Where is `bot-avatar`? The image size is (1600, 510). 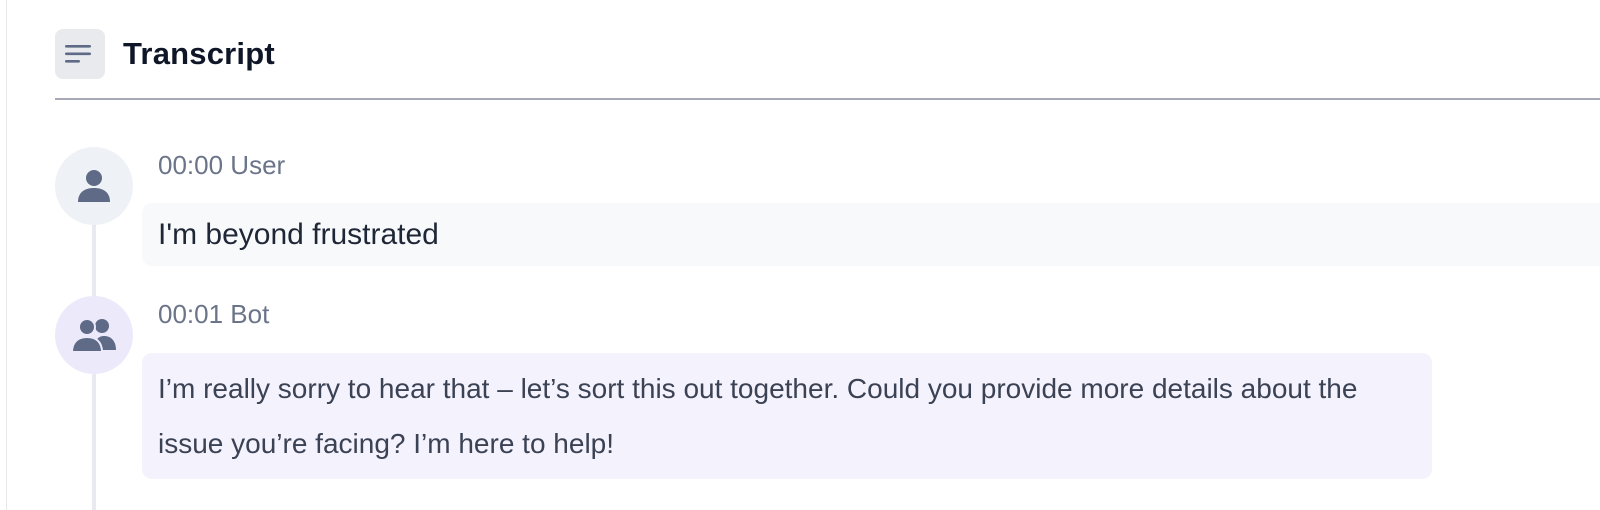 bot-avatar is located at coordinates (94, 335).